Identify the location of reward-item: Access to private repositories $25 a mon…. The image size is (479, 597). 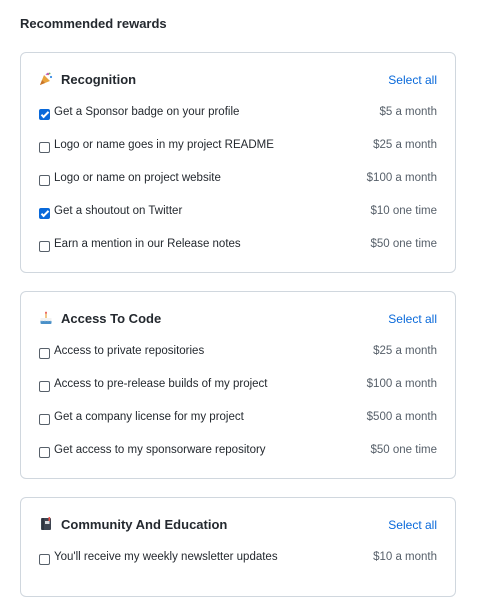
(238, 354).